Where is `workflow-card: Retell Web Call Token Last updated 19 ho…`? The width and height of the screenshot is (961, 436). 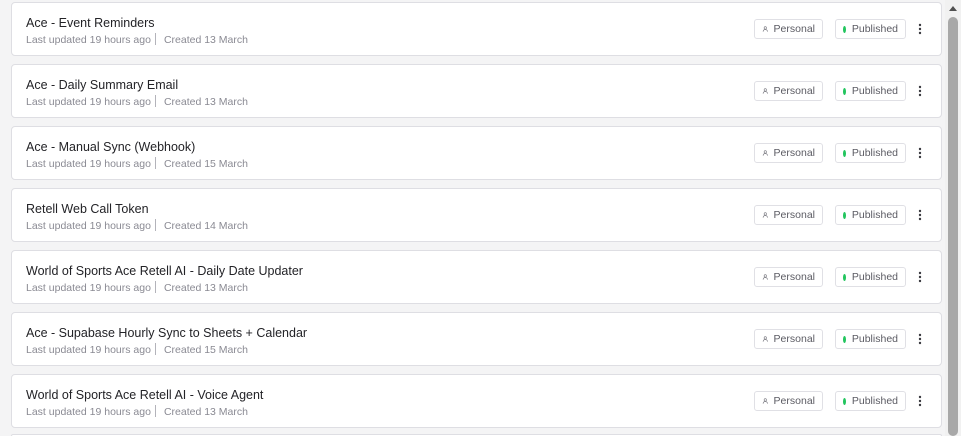
workflow-card: Retell Web Call Token Last updated 19 ho… is located at coordinates (476, 215).